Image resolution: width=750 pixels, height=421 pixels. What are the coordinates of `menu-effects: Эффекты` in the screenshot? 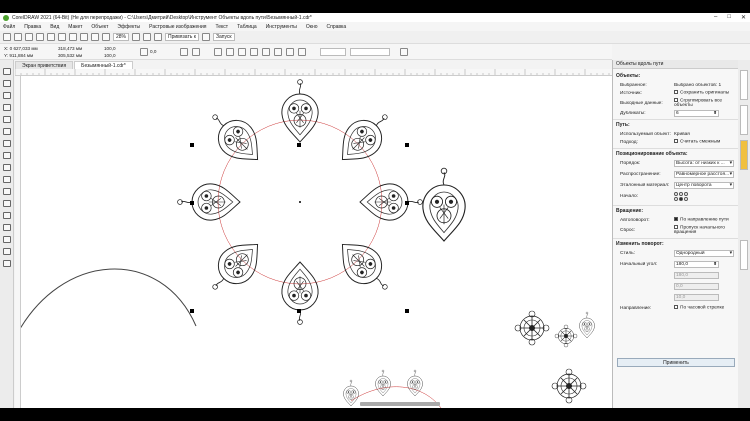 It's located at (128, 27).